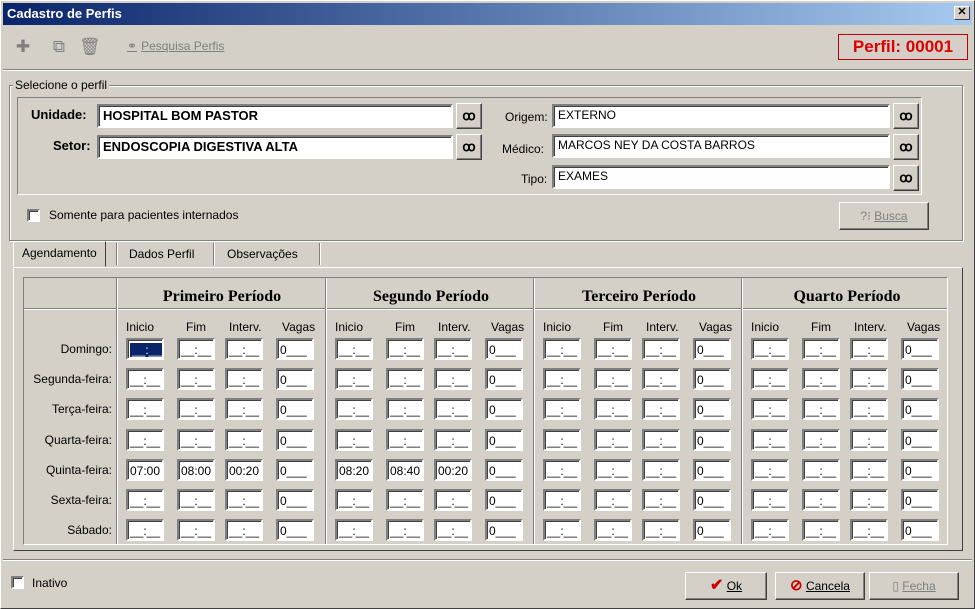 The image size is (975, 609). I want to click on intervalo-field: 00:20, so click(244, 470).